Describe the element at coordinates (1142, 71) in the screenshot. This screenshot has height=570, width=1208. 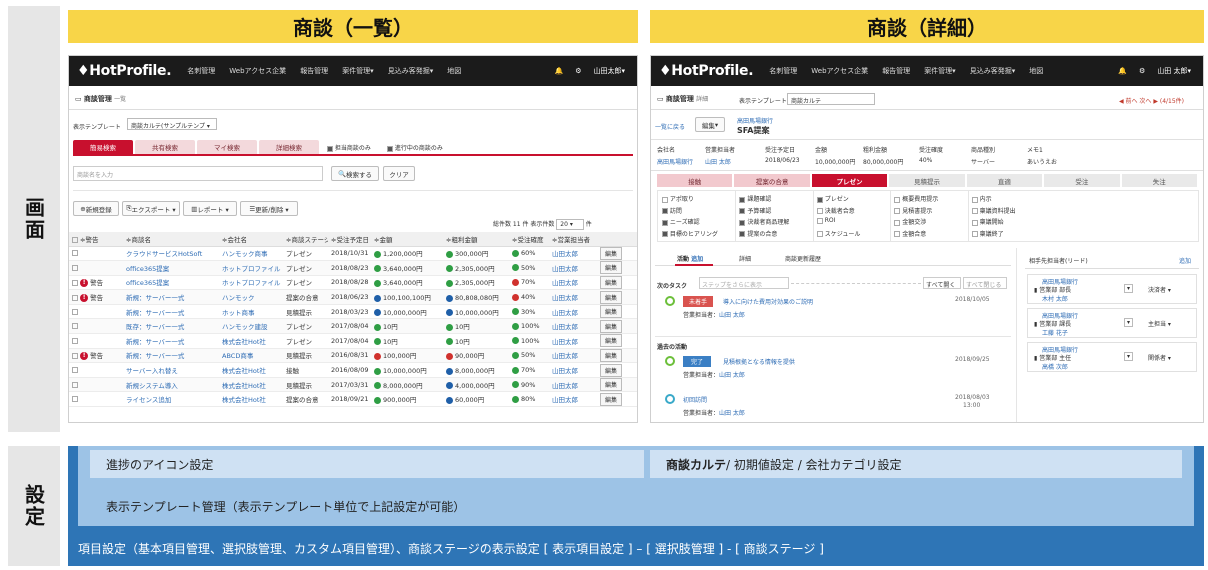
I see `gear-icon: ⚙` at that location.